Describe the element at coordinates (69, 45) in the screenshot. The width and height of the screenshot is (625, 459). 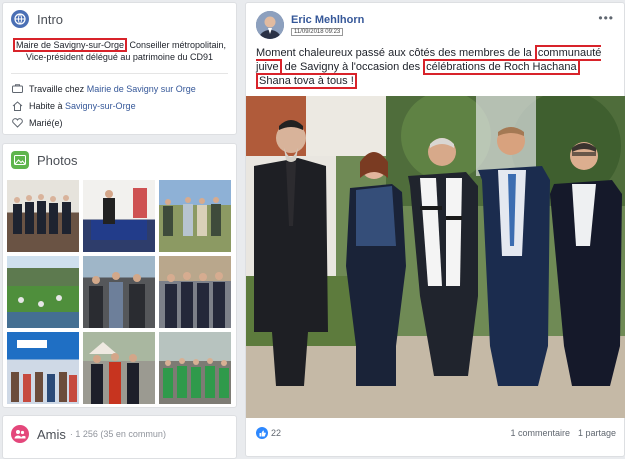
I see `bio-highlight: Maire de Savigny-sur-Orge` at that location.